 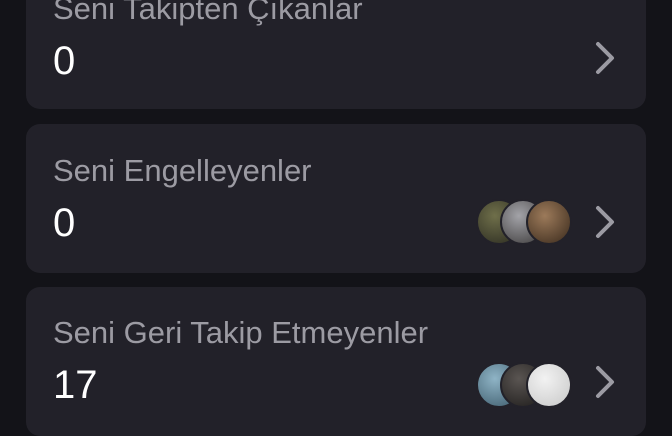 What do you see at coordinates (75, 385) in the screenshot?
I see `card-count: 17` at bounding box center [75, 385].